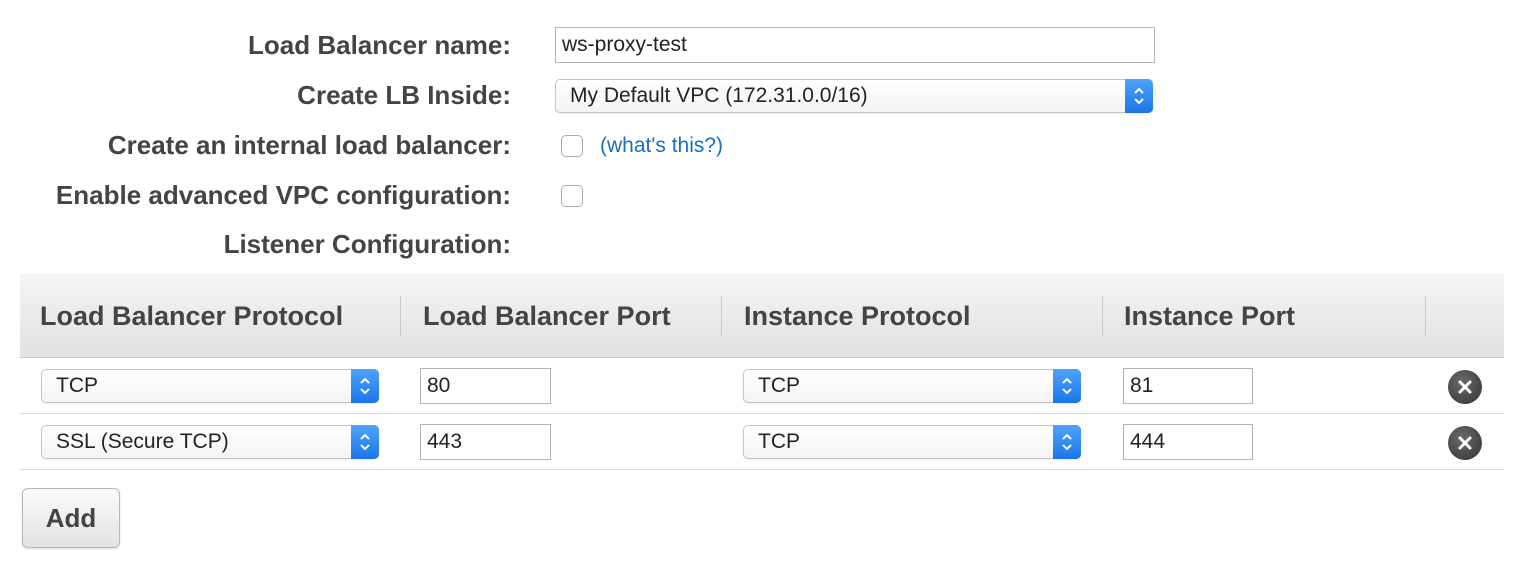 The height and width of the screenshot is (566, 1524). Describe the element at coordinates (367, 244) in the screenshot. I see `listener-config-label: Listener Configuration:` at that location.